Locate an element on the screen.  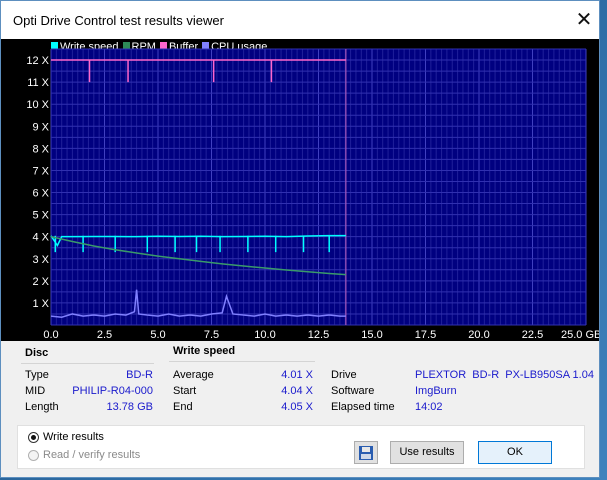
y-tick-label: 8 X is located at coordinates (40, 149).